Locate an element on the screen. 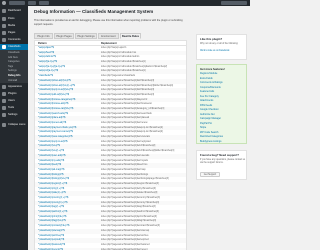  submenu-item: Classifieds is located at coordinates (14, 53).